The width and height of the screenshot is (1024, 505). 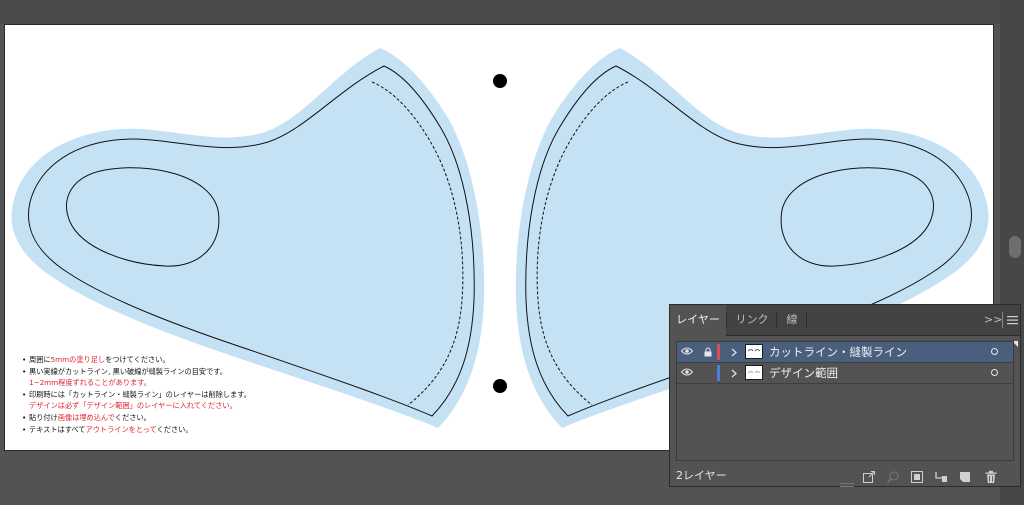 I want to click on layer-count: 2レイヤー, so click(x=701, y=475).